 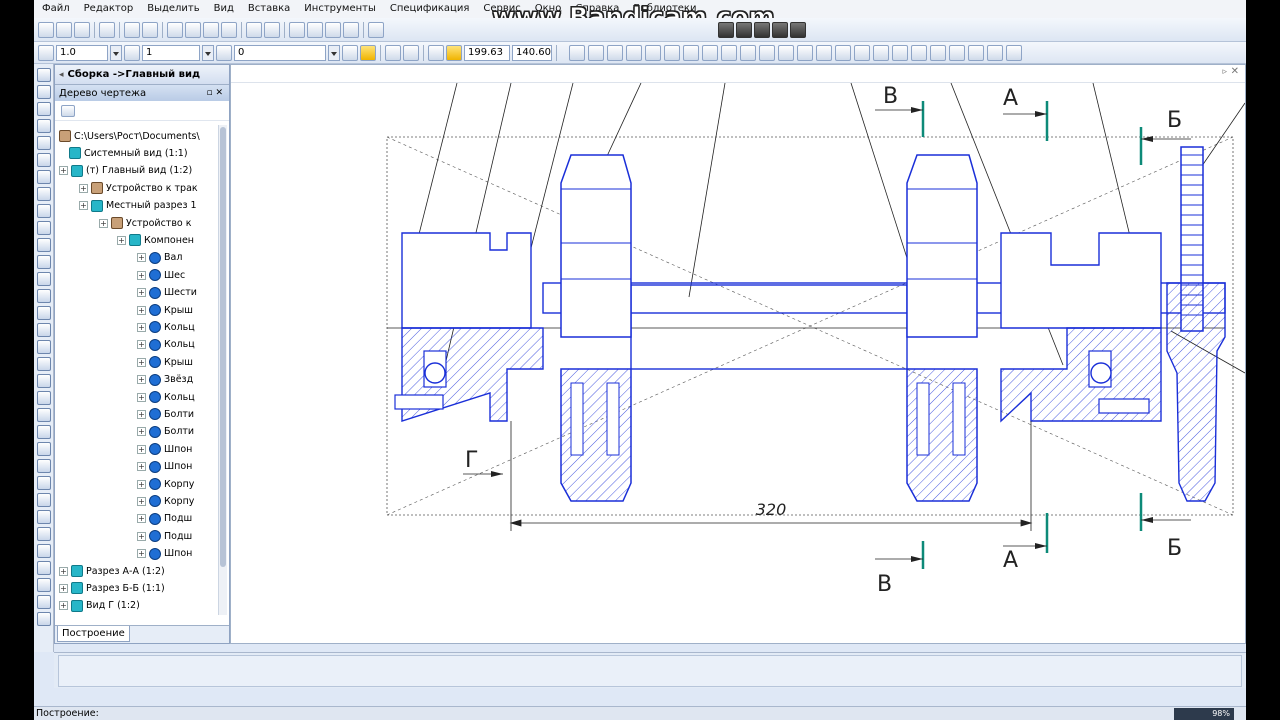 What do you see at coordinates (43, 483) in the screenshot?
I see `deform-icon` at bounding box center [43, 483].